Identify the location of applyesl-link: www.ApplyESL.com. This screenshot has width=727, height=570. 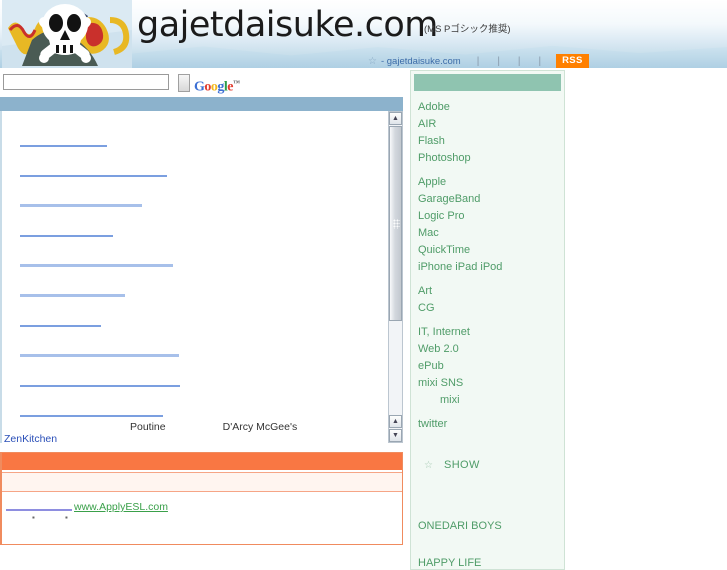
(121, 507).